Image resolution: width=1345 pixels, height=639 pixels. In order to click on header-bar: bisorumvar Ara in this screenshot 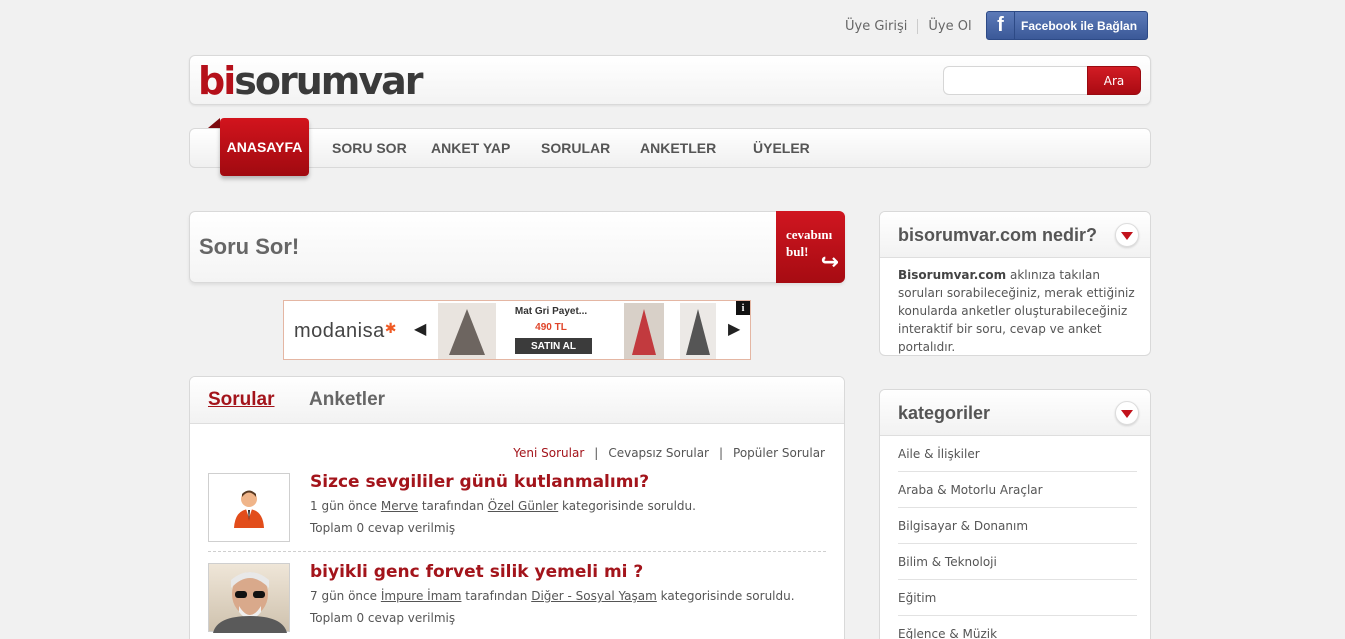, I will do `click(670, 80)`.